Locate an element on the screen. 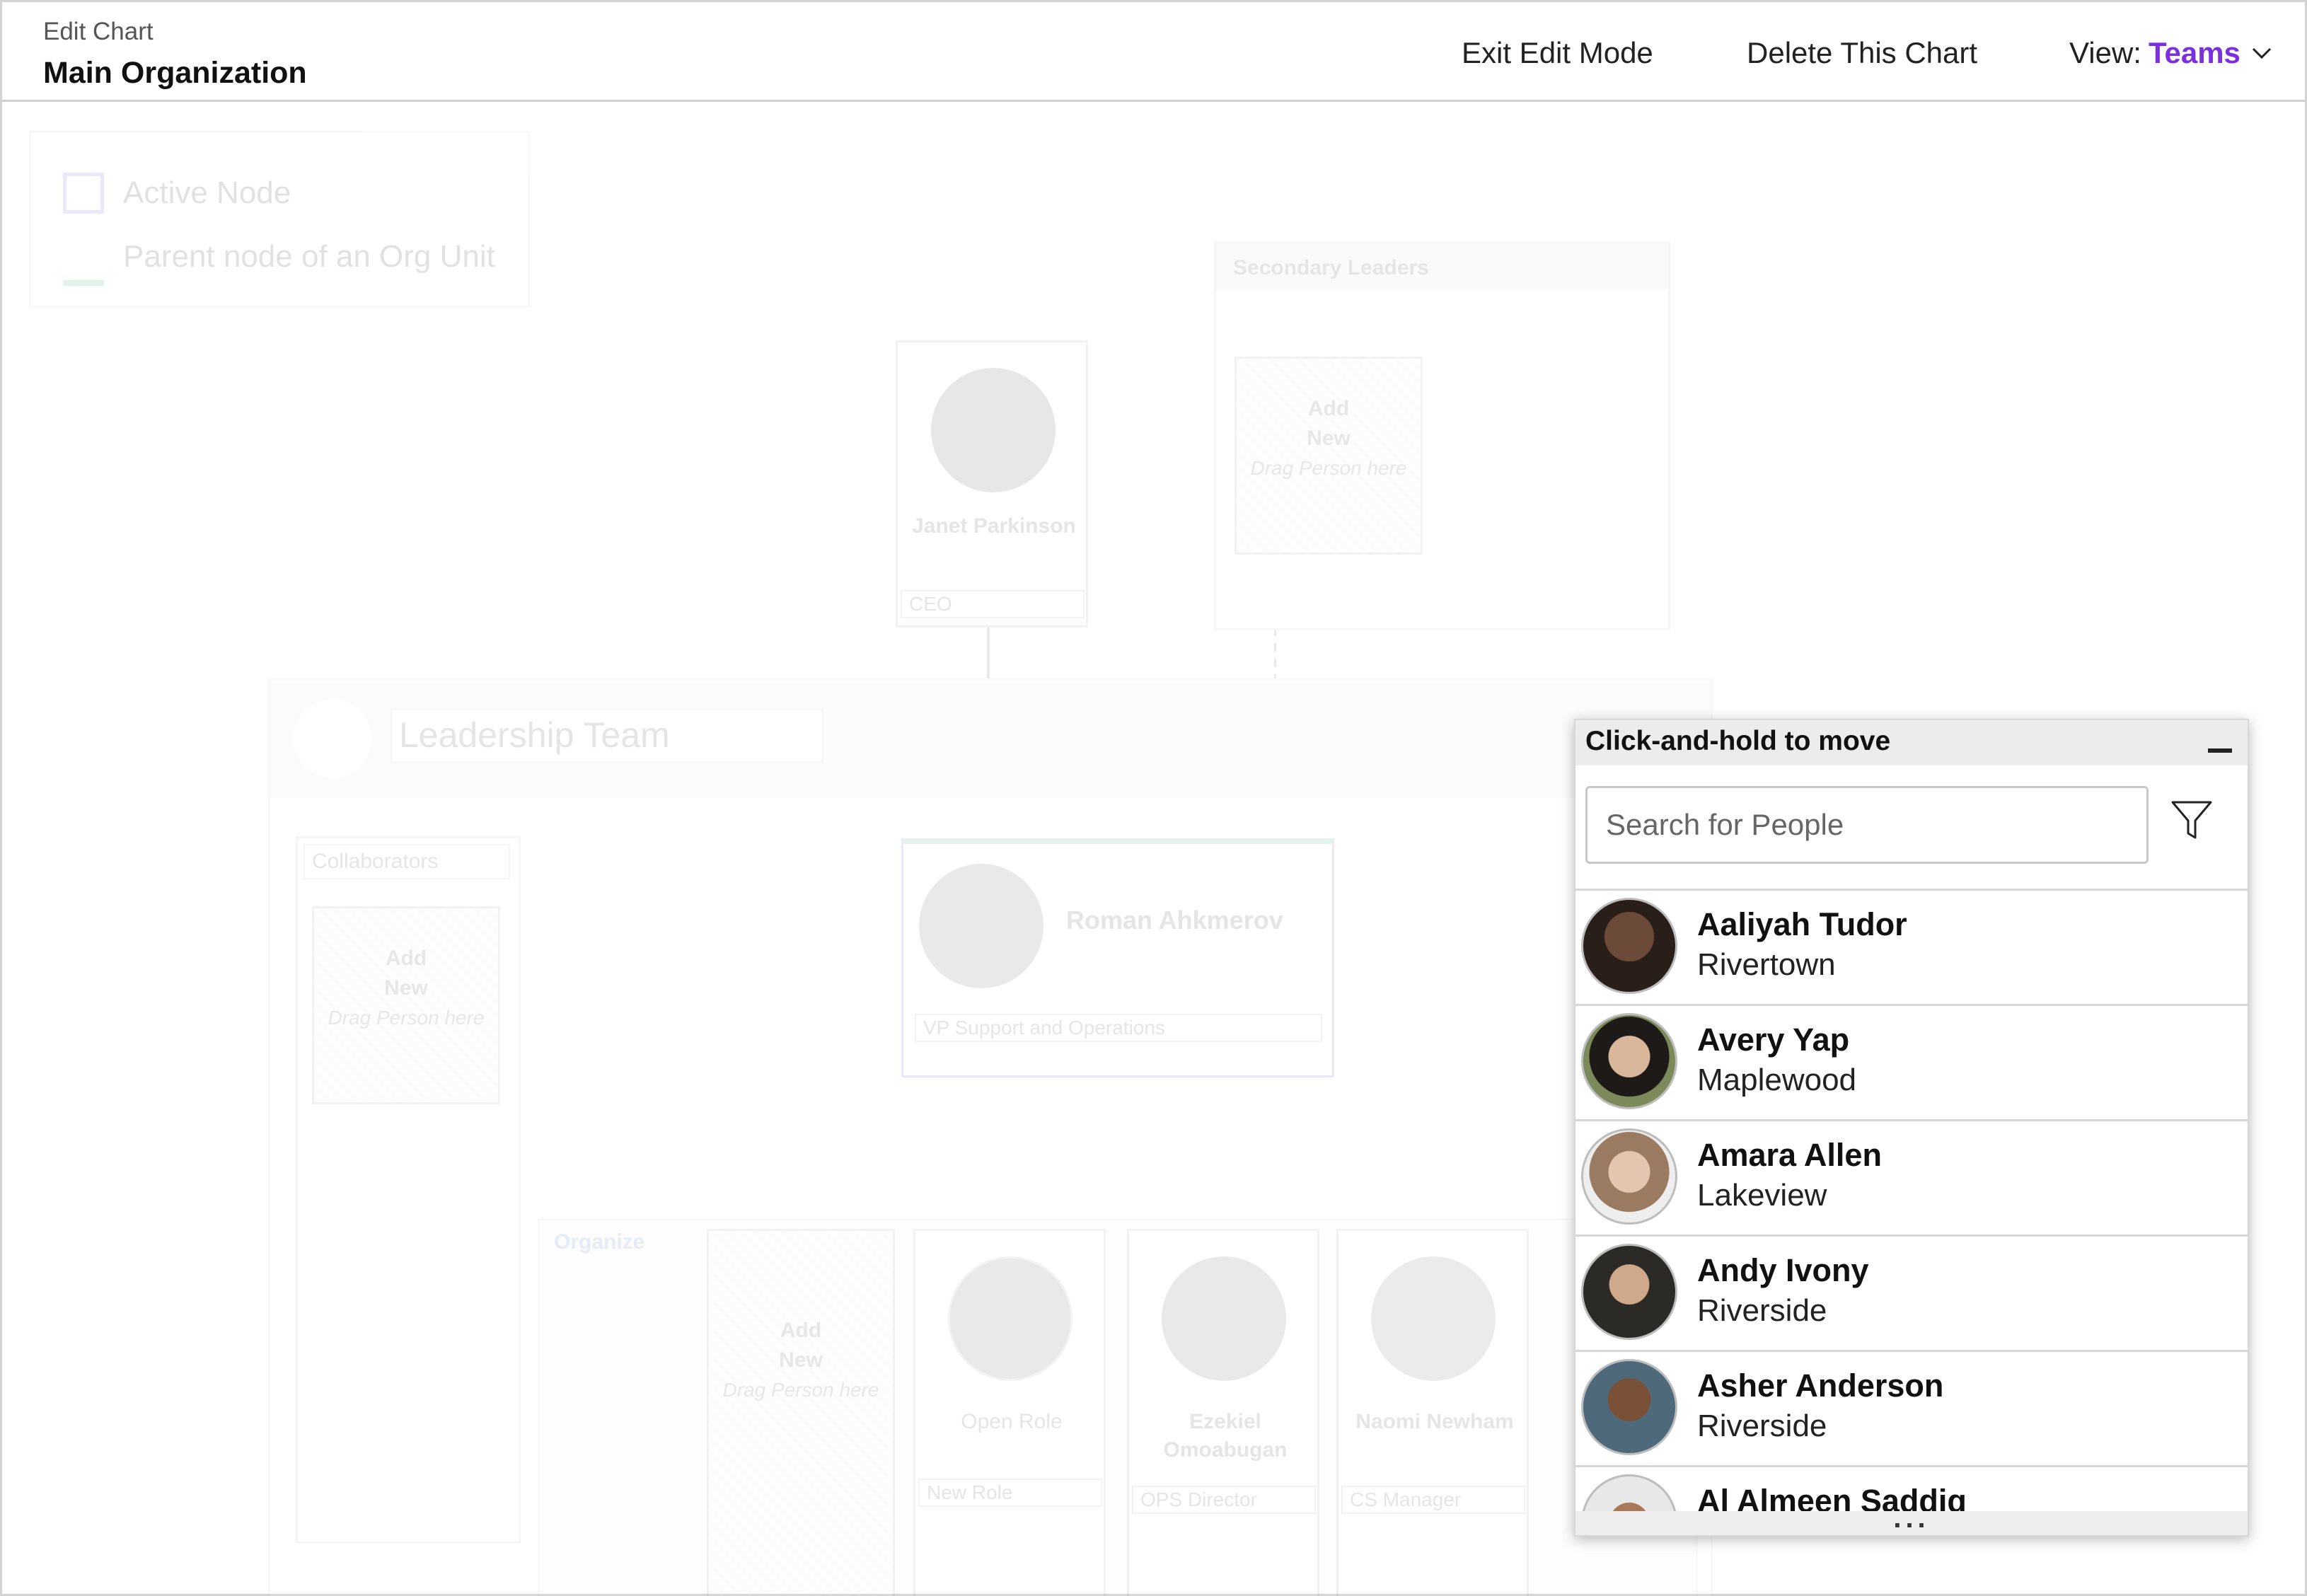  view-select: View: Teams is located at coordinates (2170, 53).